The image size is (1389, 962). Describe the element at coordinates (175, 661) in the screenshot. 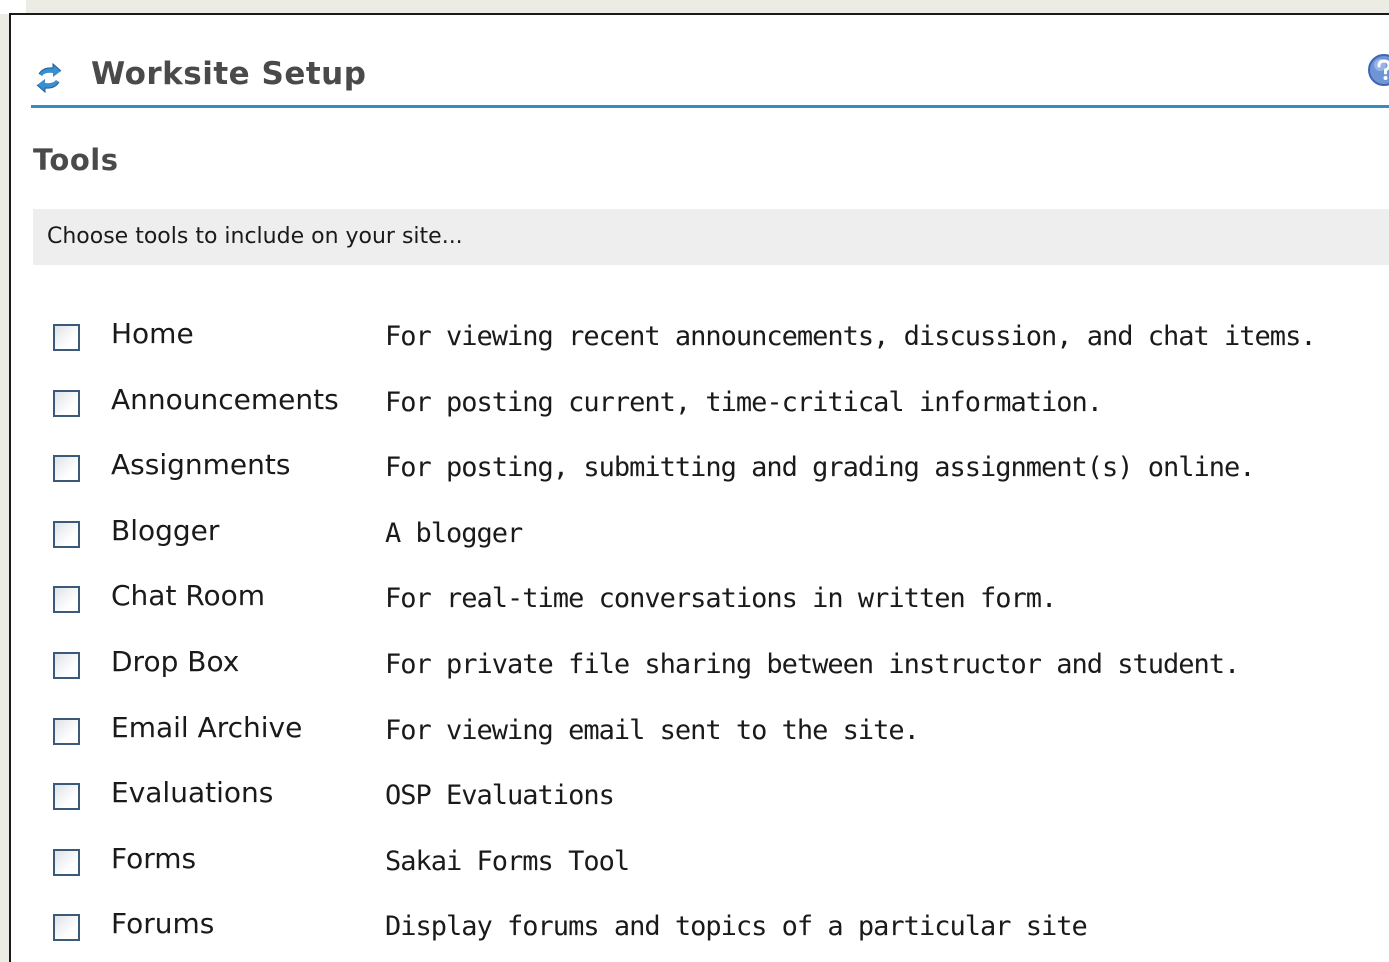

I see `tool-name-drop-box: Drop Box` at that location.